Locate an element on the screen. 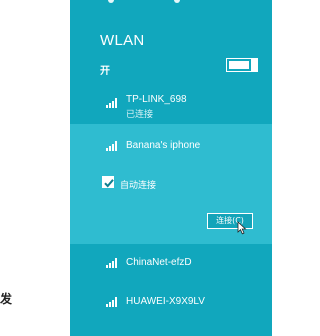 This screenshot has width=320, height=336. network-item-banana: Banana's iphone is located at coordinates (171, 148).